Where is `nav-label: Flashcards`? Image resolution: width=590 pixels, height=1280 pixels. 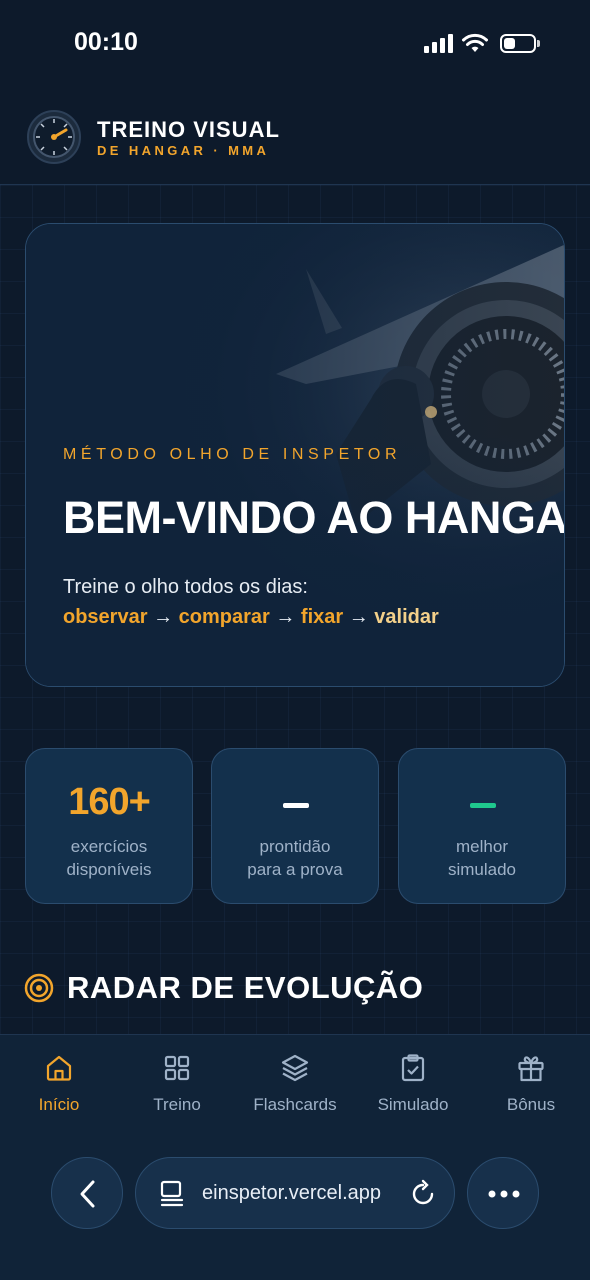 nav-label: Flashcards is located at coordinates (295, 1104).